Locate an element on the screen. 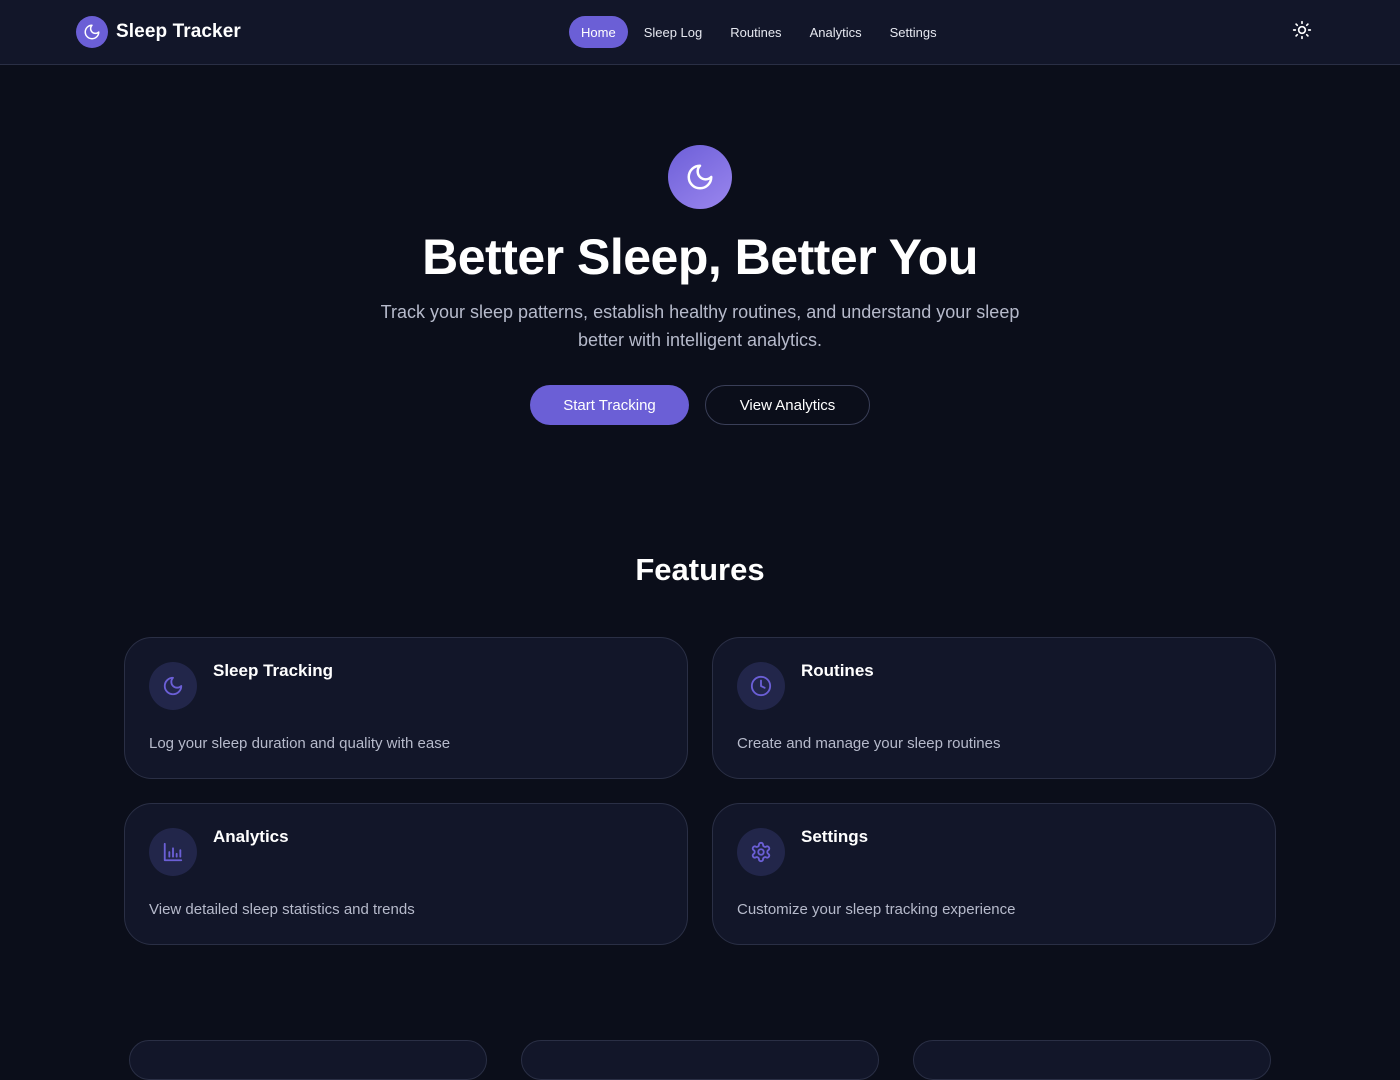 This screenshot has width=1400, height=1080. feature-card-title: Analytics is located at coordinates (251, 836).